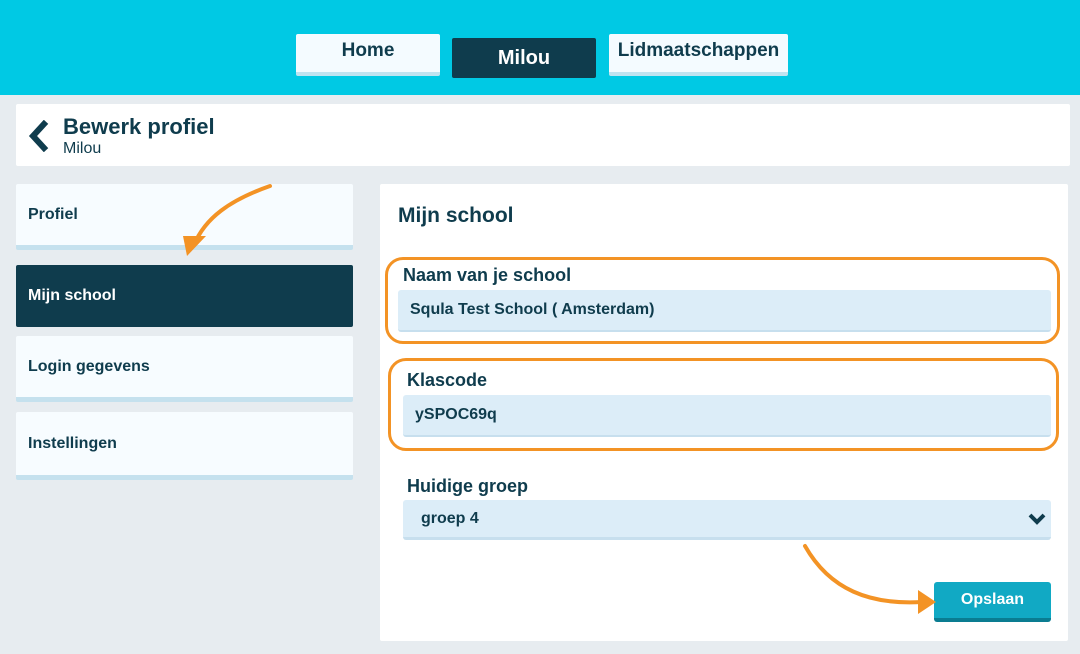  What do you see at coordinates (724, 311) in the screenshot?
I see `school-name-field: Squla Test School ( Amsterdam)` at bounding box center [724, 311].